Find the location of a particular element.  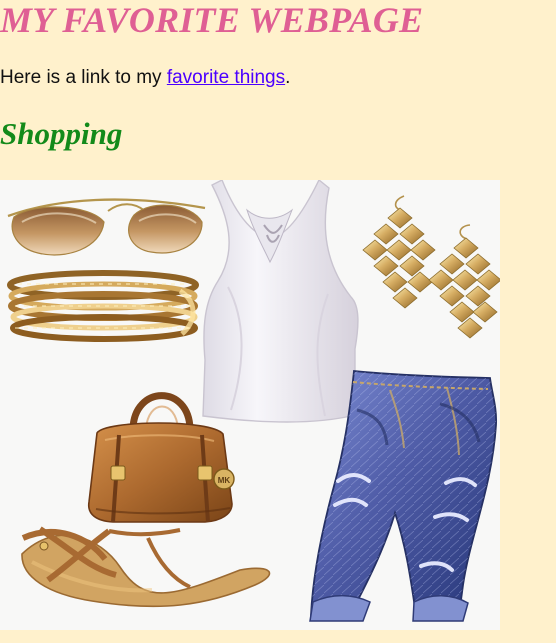

shopping-section-title: Shopping is located at coordinates (61, 133).